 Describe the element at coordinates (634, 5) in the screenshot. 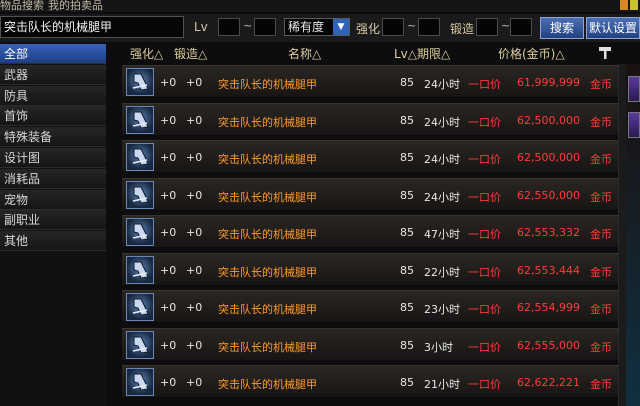

I see `yellow-status-icon` at that location.